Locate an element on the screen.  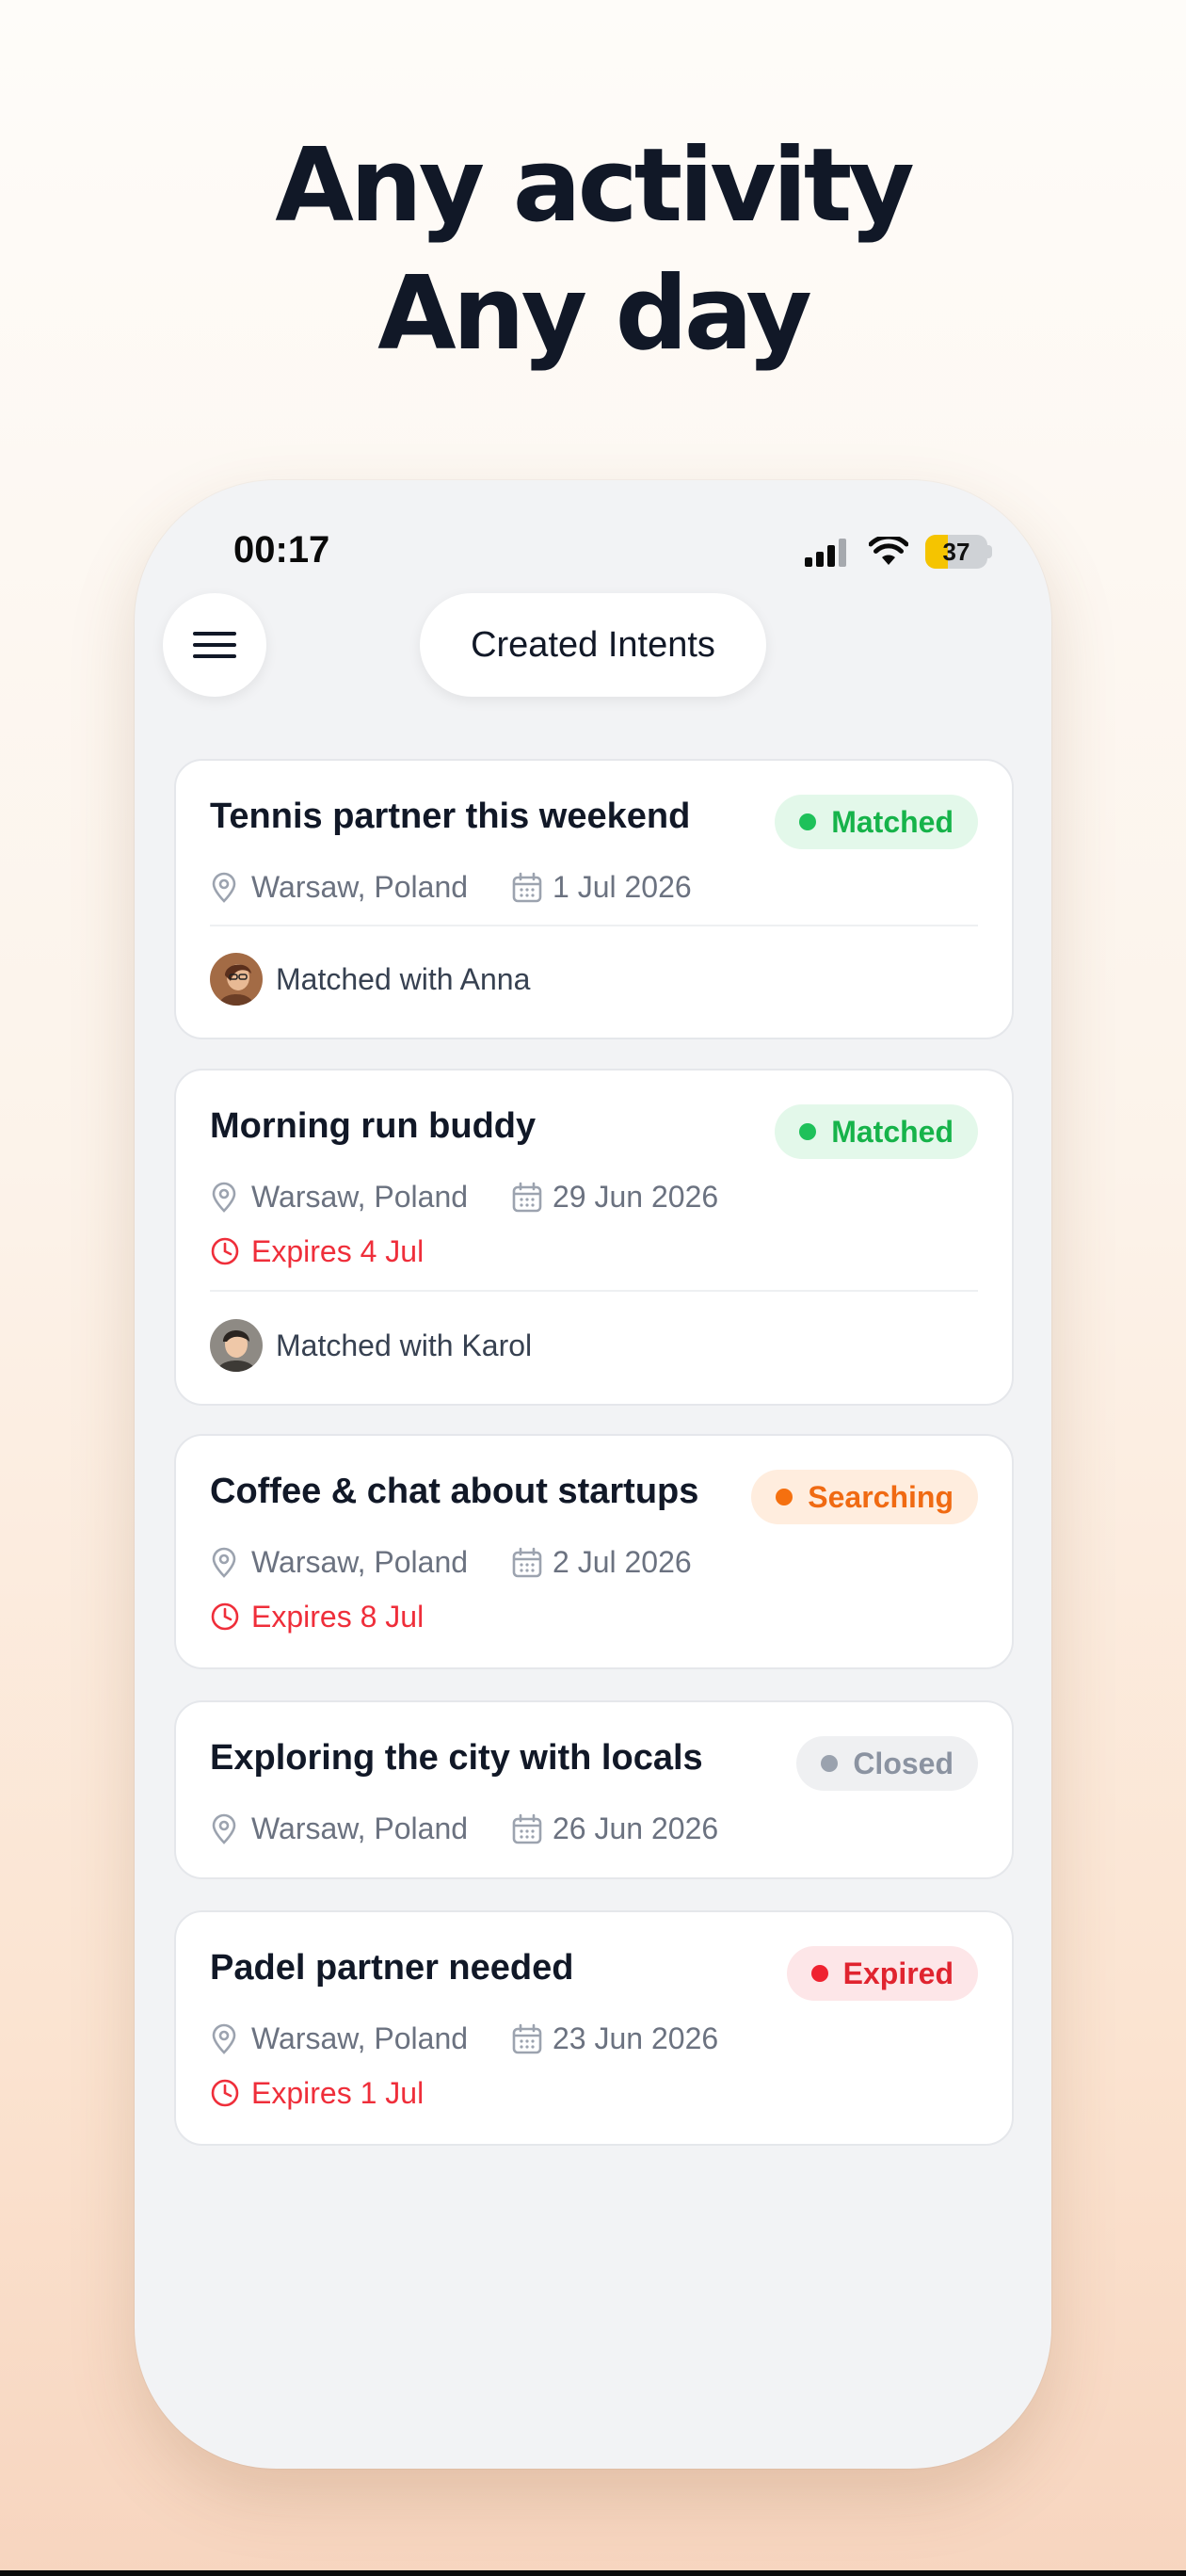
intent-title: Exploring the city with locals is located at coordinates (456, 1758).